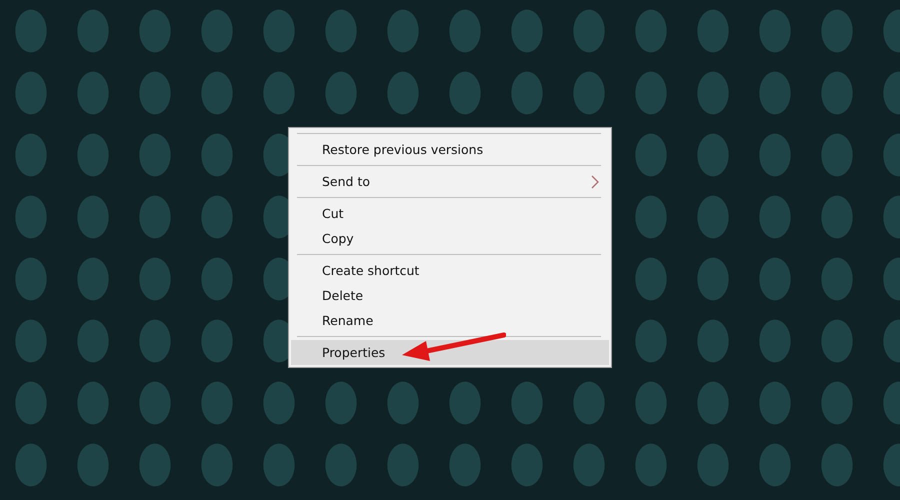 This screenshot has height=500, width=900. What do you see at coordinates (450, 149) in the screenshot?
I see `menu-item: Restore previous versions` at bounding box center [450, 149].